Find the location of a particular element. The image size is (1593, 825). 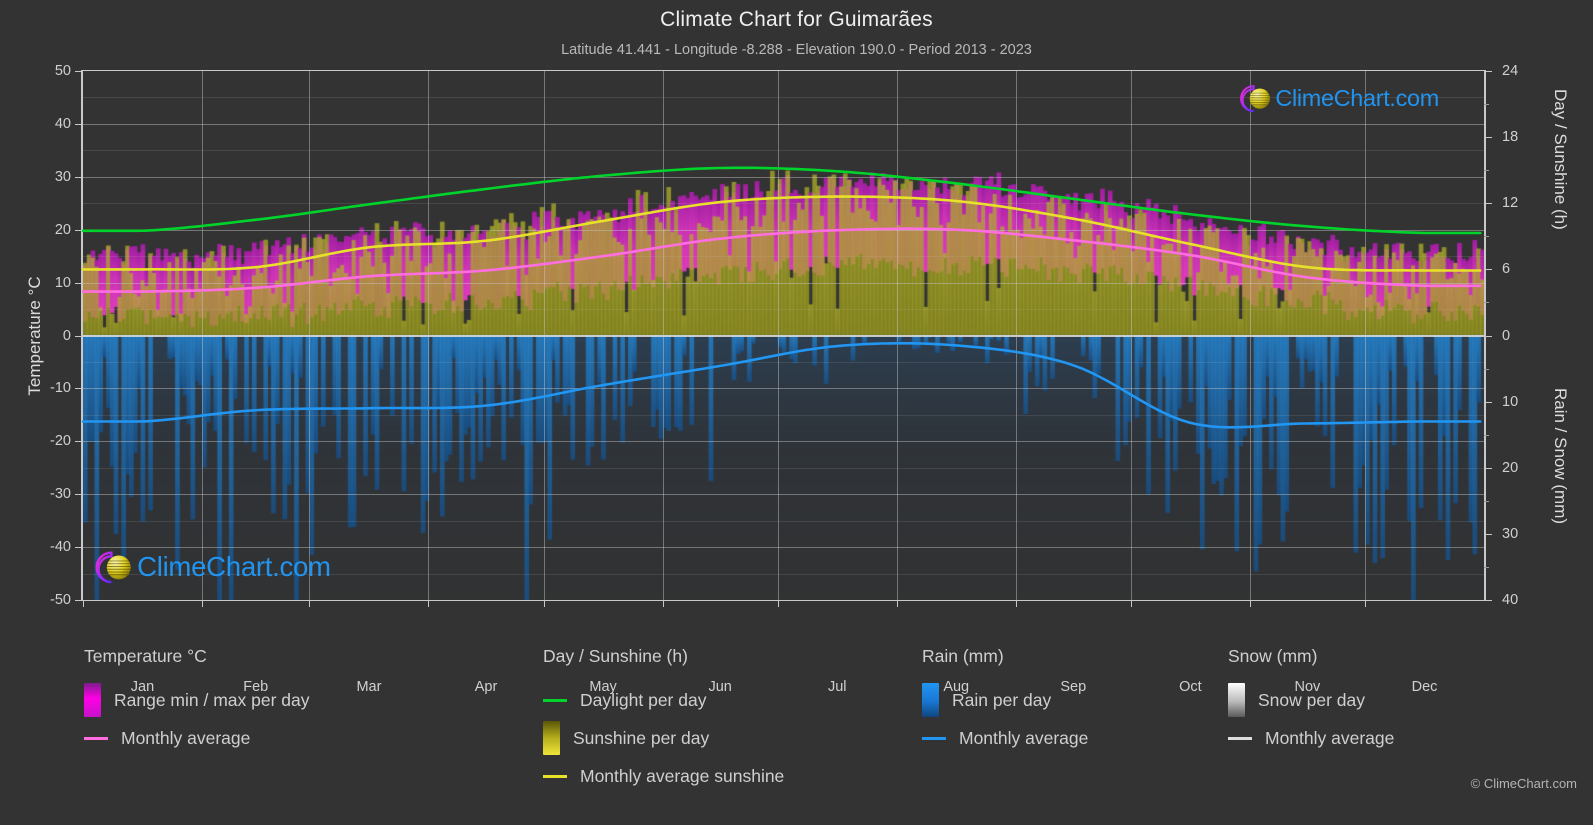

left-axis-tick-label: -40 is located at coordinates (60, 547).